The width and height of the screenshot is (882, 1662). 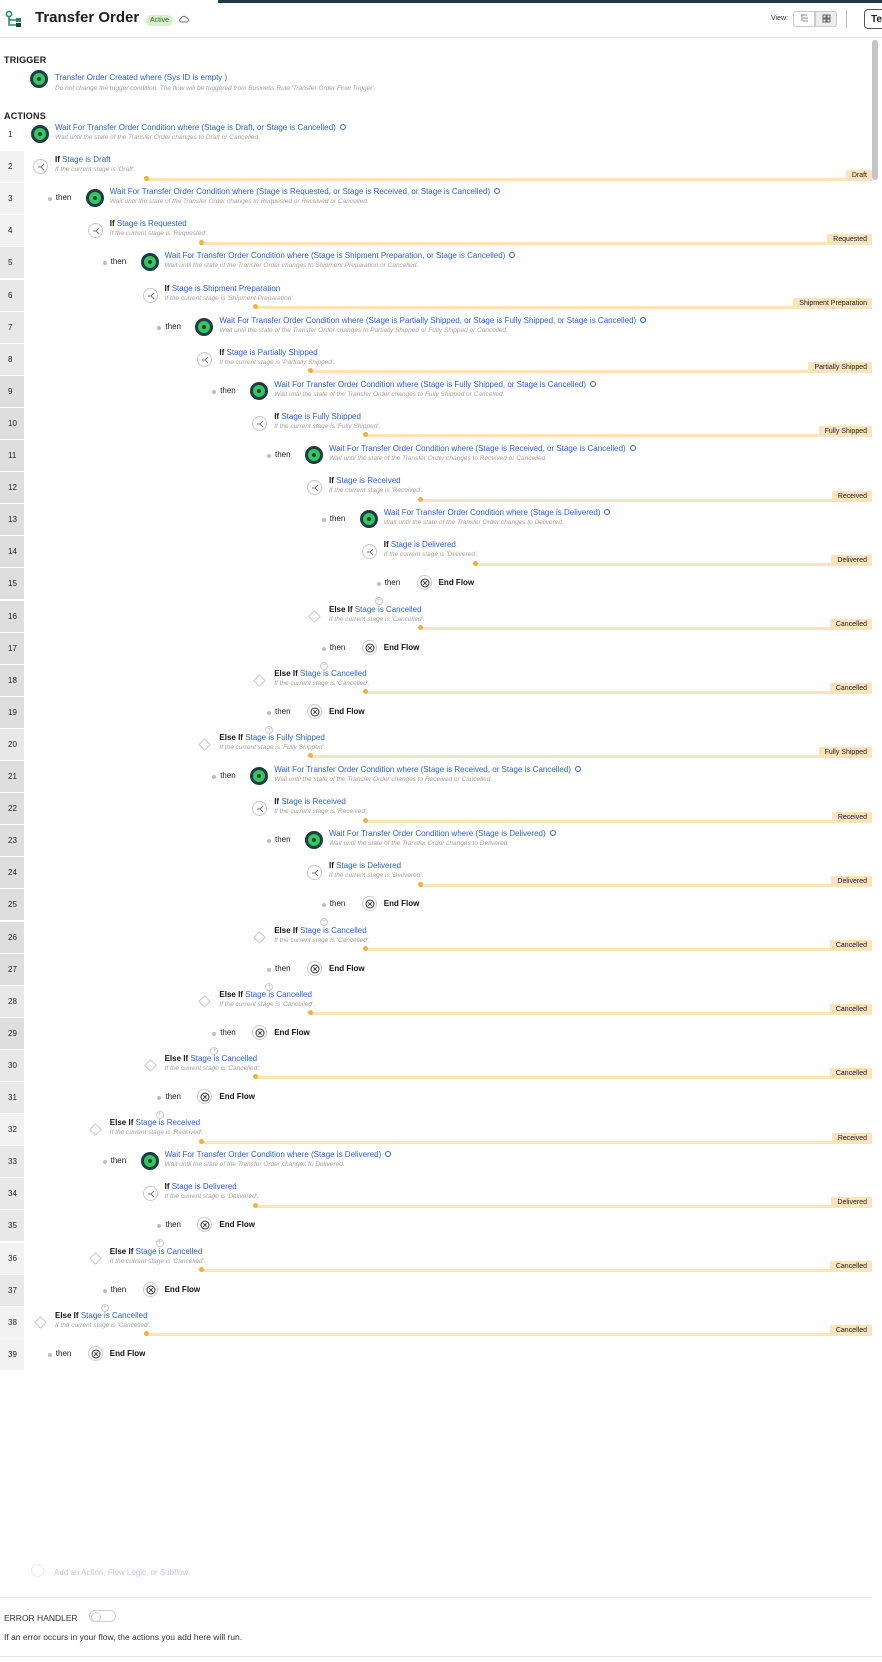 What do you see at coordinates (286, 930) in the screenshot?
I see `branch-keyword: Else If` at bounding box center [286, 930].